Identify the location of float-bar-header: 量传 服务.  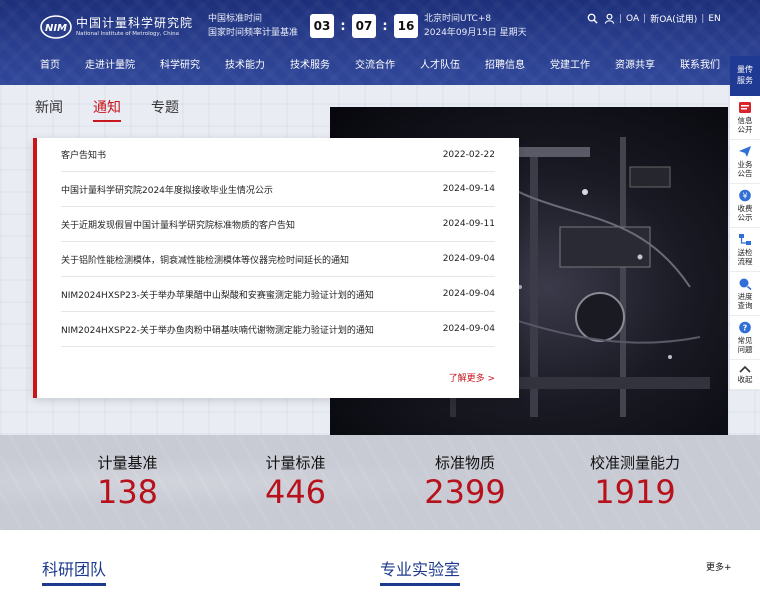
(745, 76).